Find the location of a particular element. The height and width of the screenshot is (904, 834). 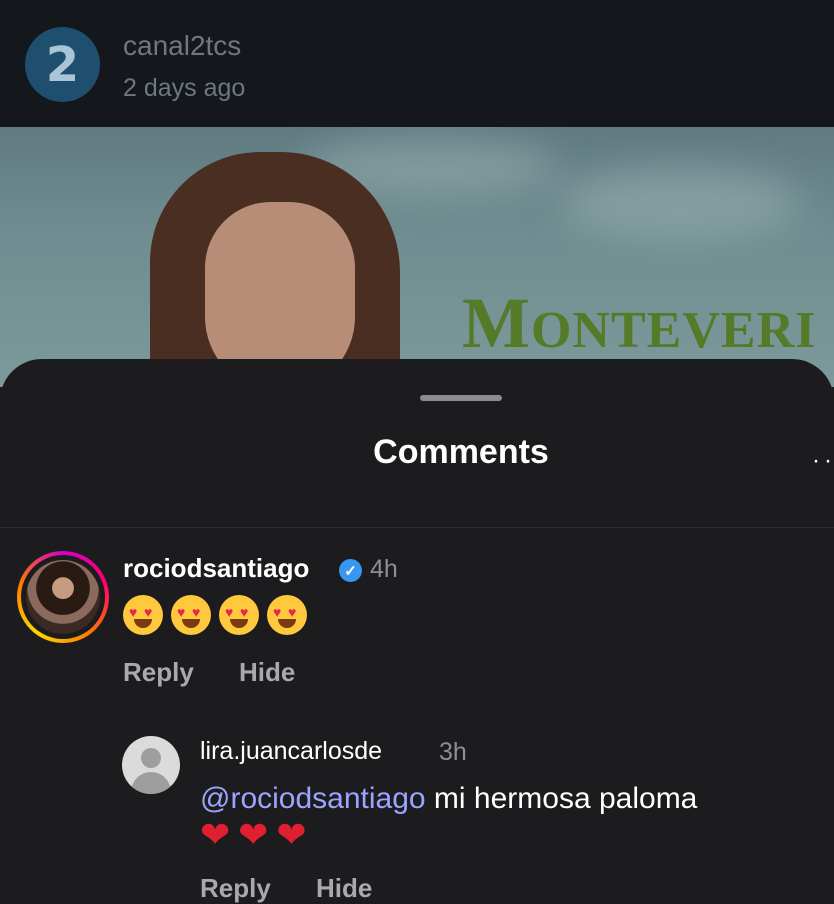

avatar-head-shape is located at coordinates (151, 758).